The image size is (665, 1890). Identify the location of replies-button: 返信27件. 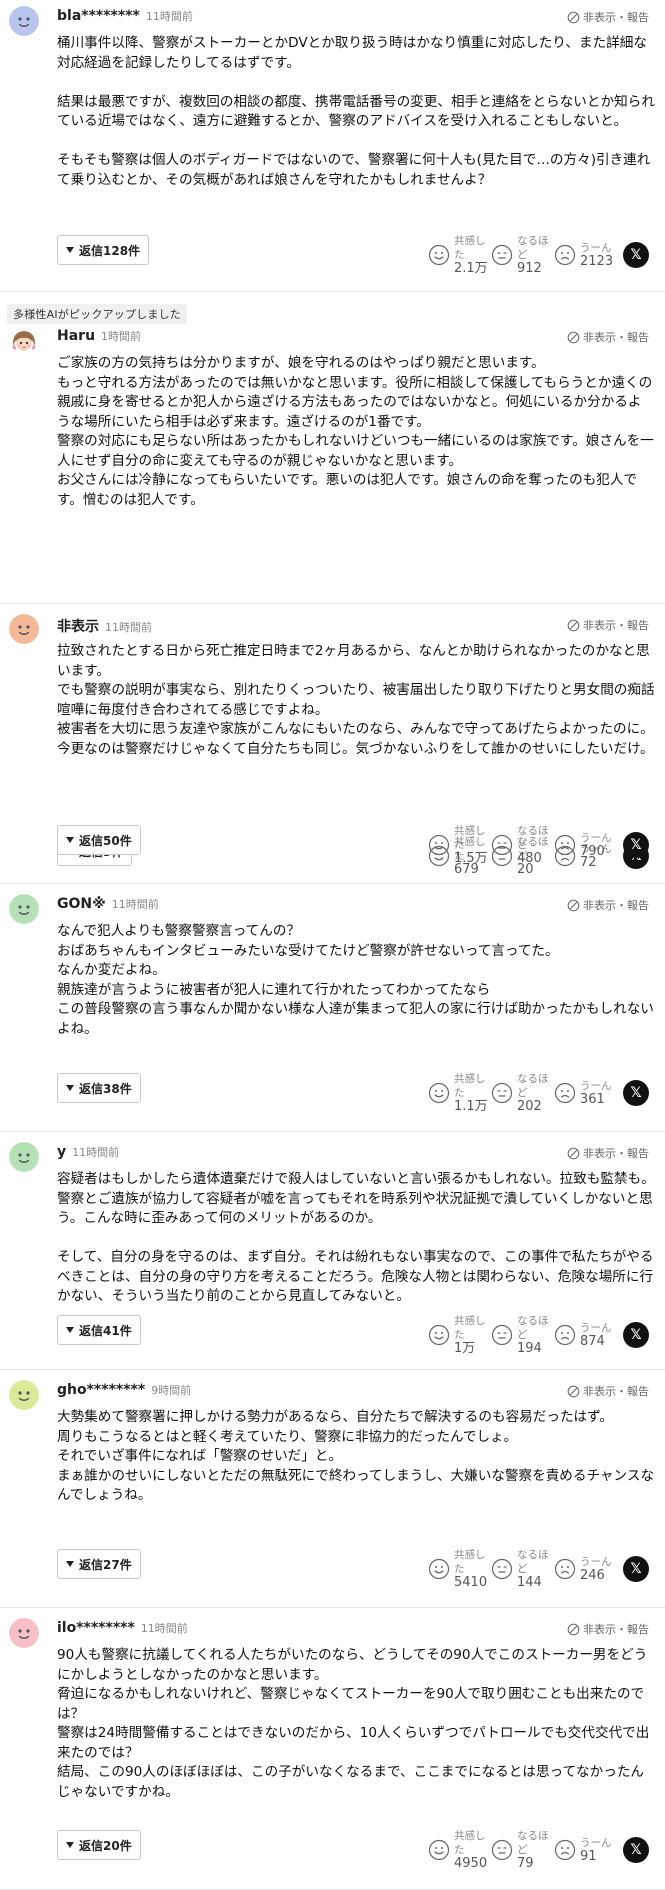
(99, 1564).